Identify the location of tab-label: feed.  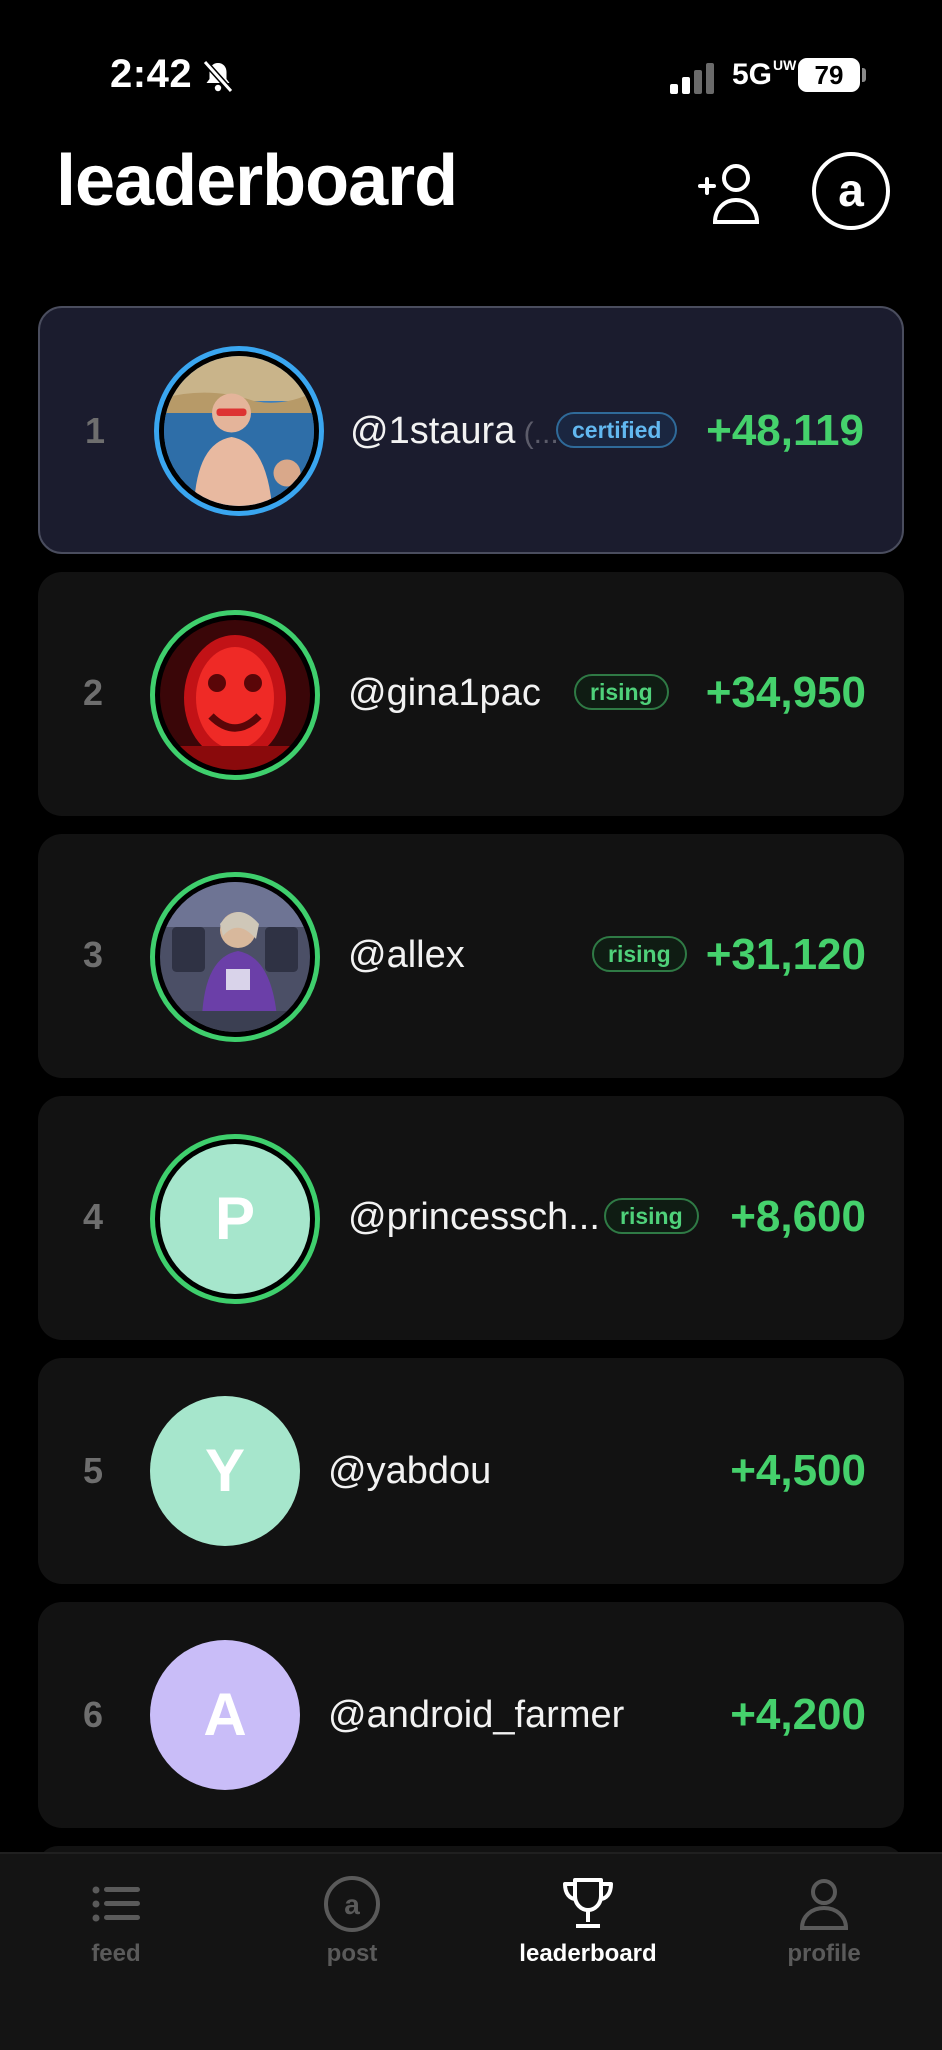
(116, 1953).